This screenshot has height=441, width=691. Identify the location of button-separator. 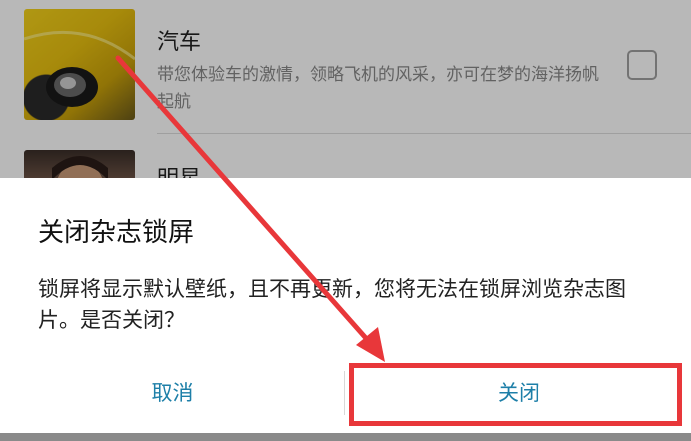
(344, 393).